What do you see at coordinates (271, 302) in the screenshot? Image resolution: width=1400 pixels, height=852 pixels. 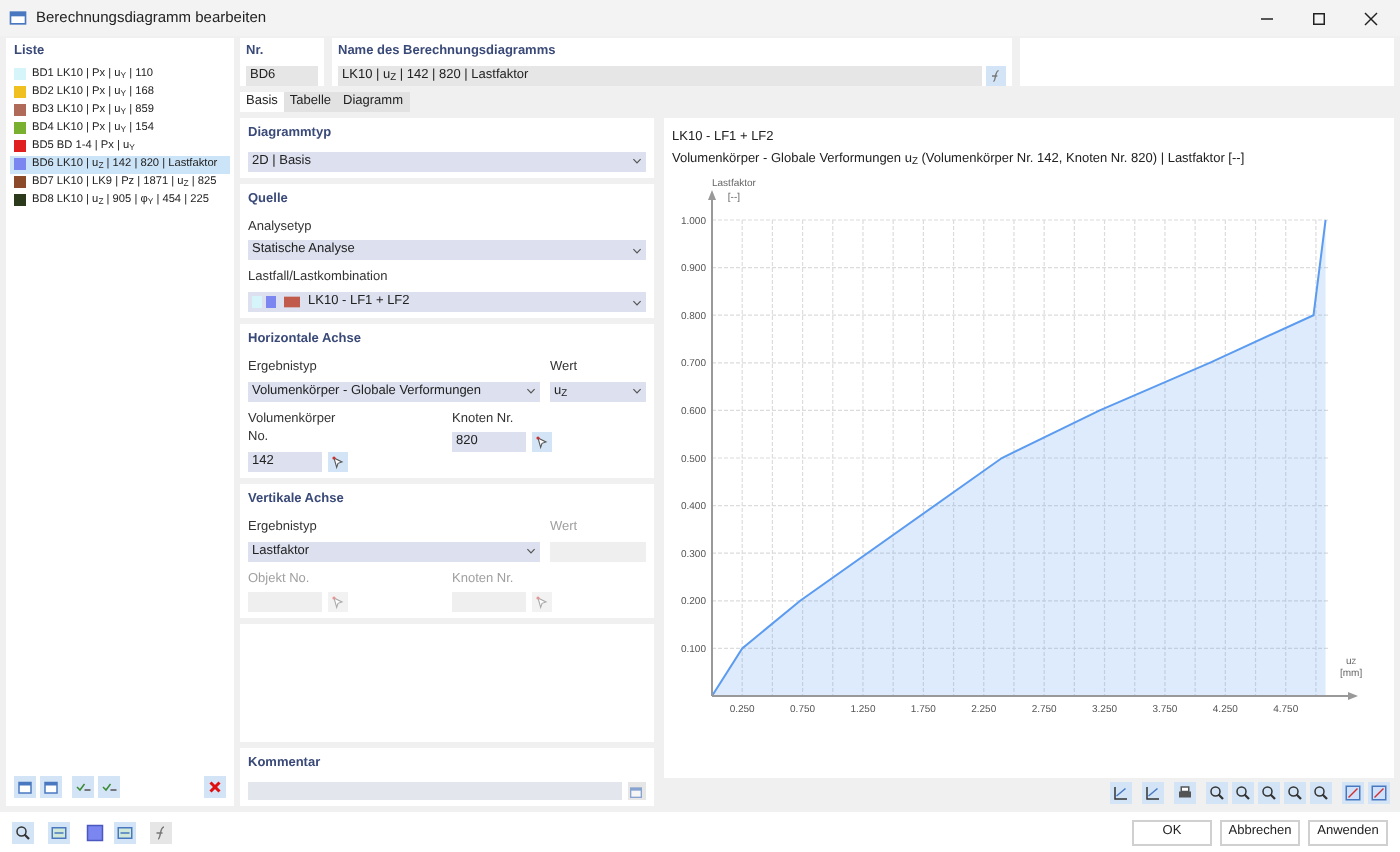 I see `swatch-icon` at bounding box center [271, 302].